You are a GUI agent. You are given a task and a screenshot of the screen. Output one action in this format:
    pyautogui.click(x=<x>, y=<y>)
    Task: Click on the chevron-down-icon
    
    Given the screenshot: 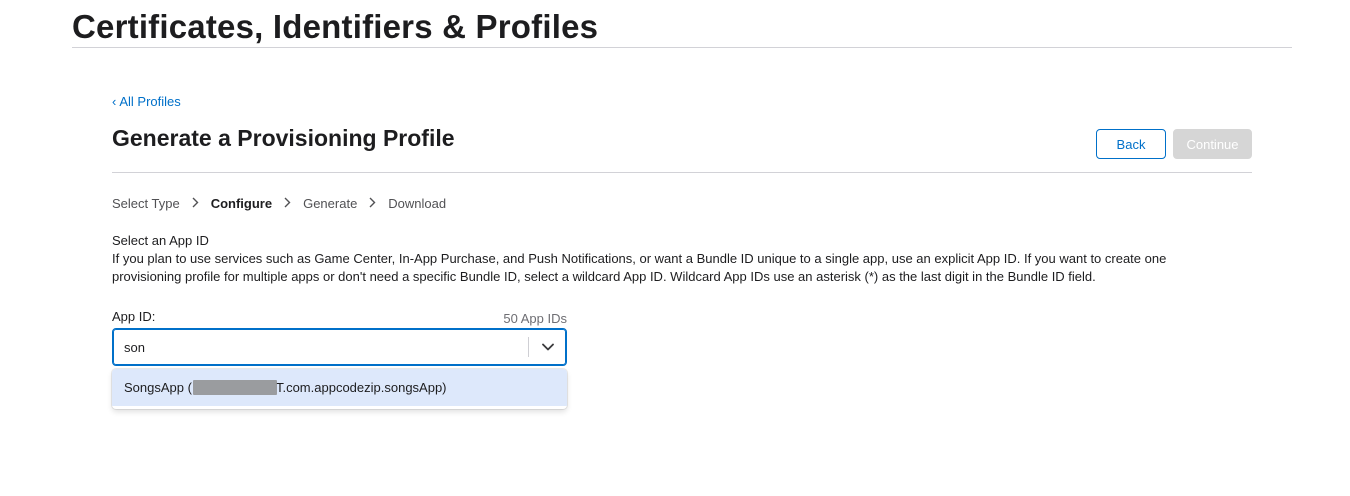 What is the action you would take?
    pyautogui.click(x=547, y=347)
    